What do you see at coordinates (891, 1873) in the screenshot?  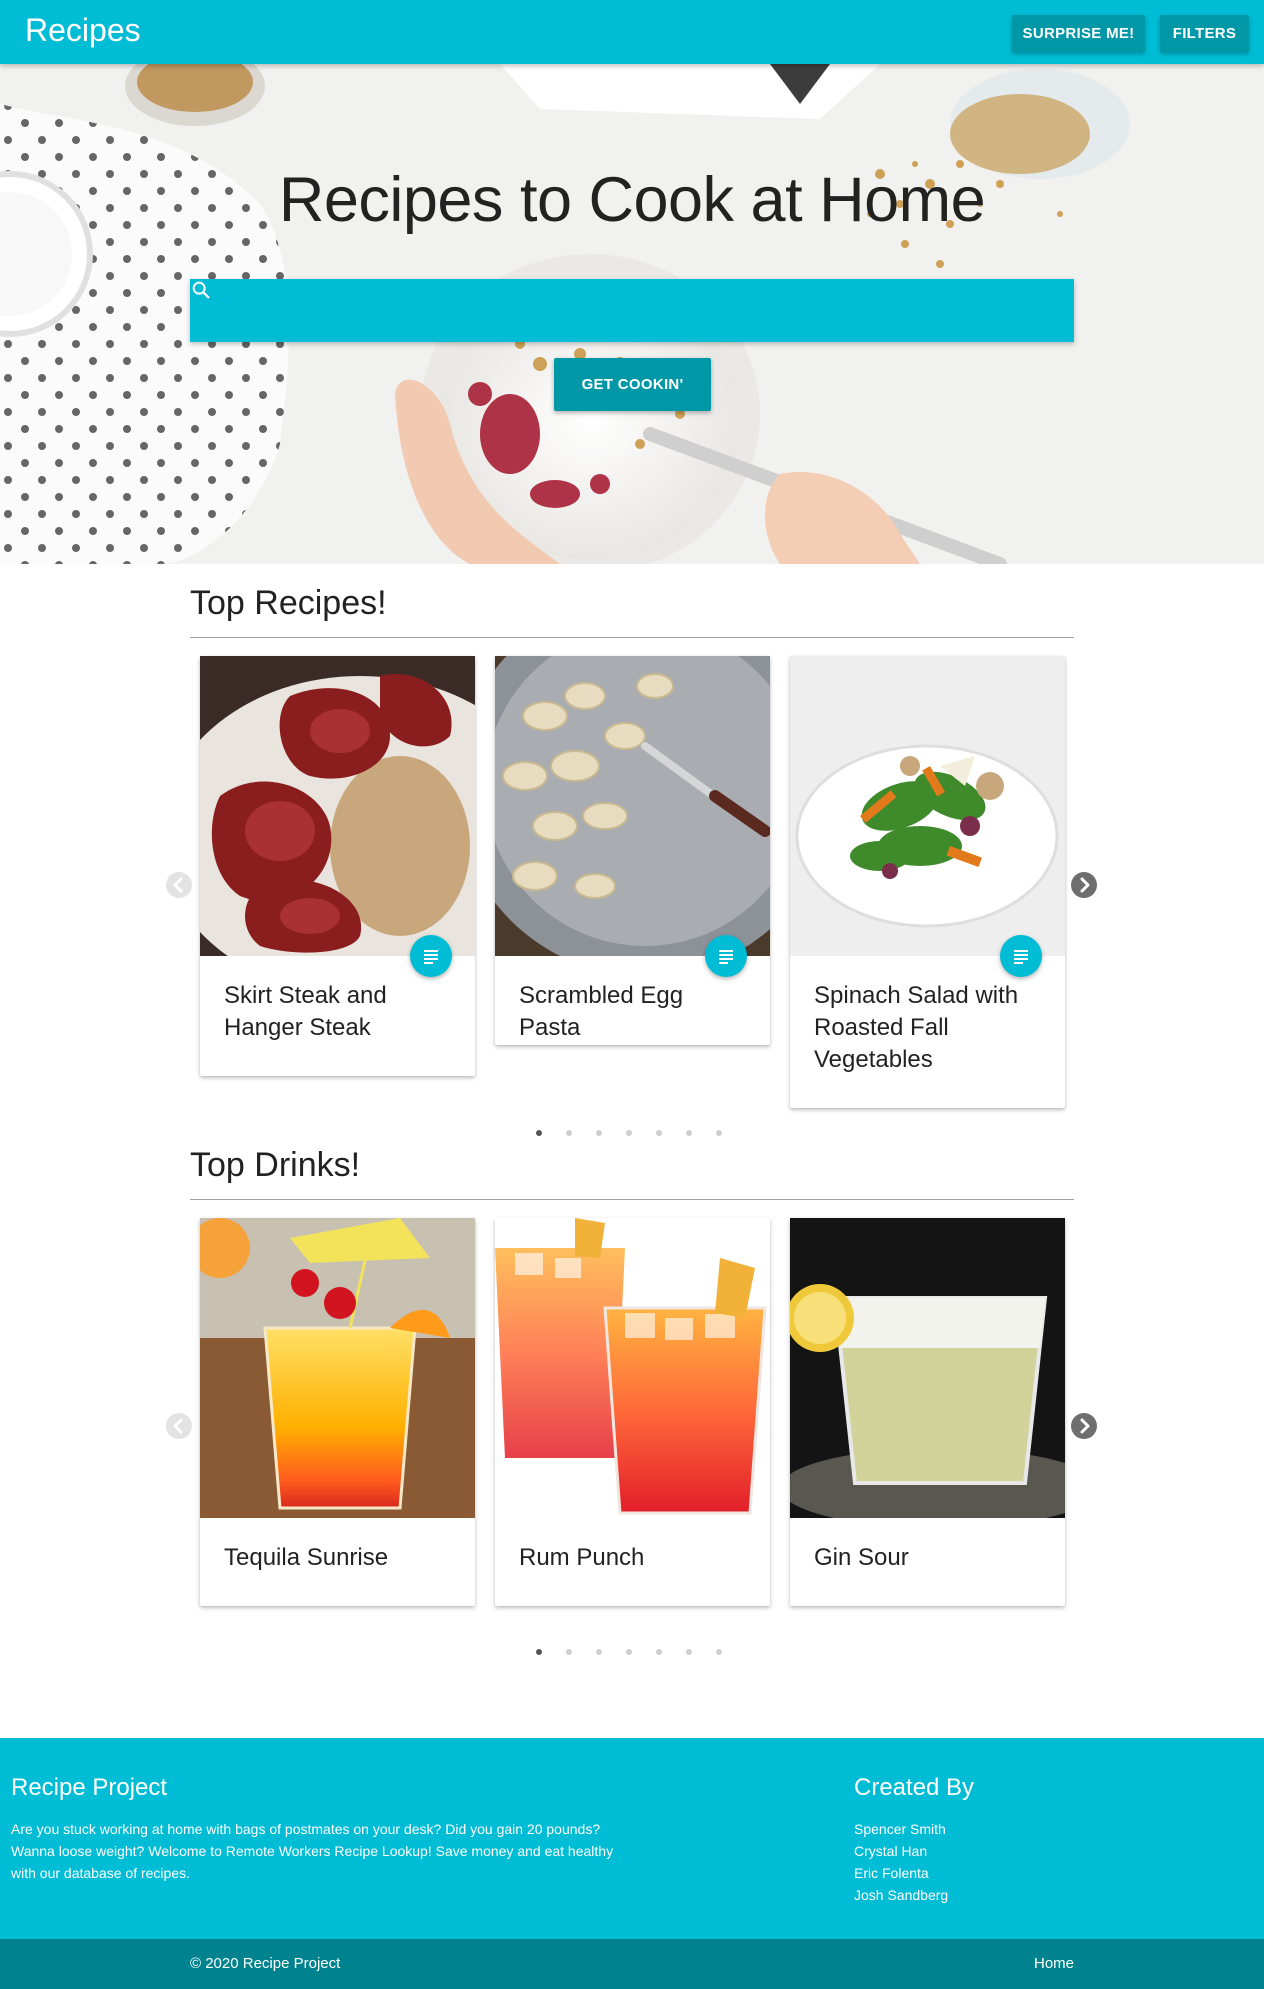 I see `creator-name: Eric Folenta` at bounding box center [891, 1873].